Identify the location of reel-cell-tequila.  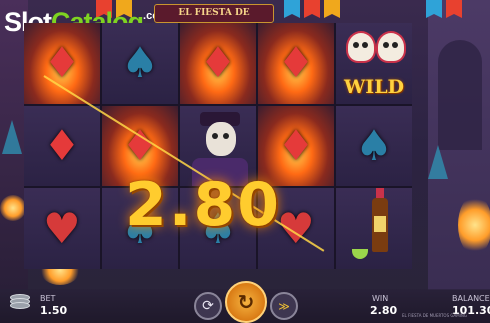
(374, 228).